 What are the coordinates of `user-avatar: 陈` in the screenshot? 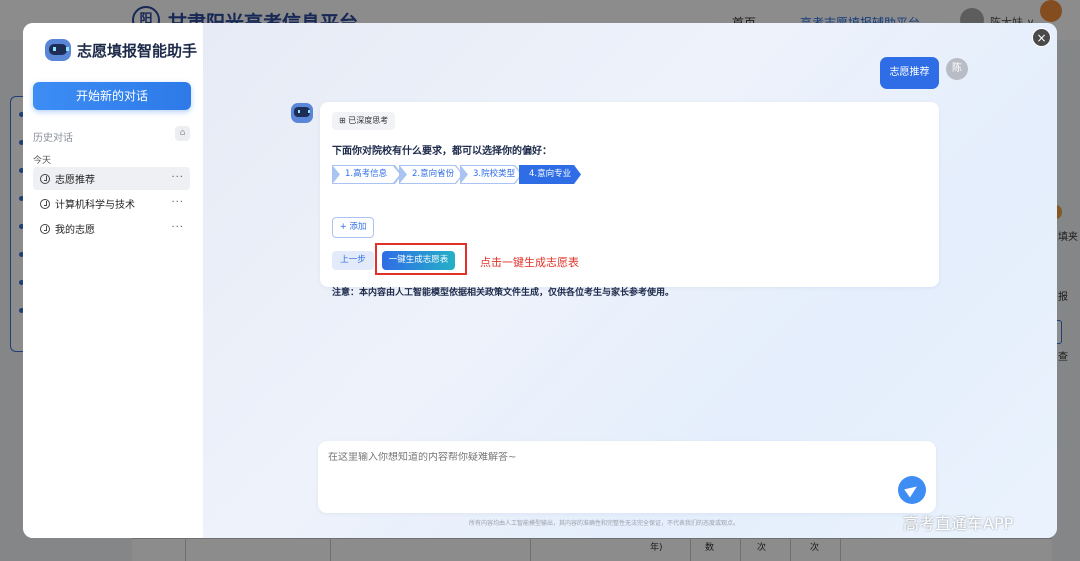 It's located at (957, 69).